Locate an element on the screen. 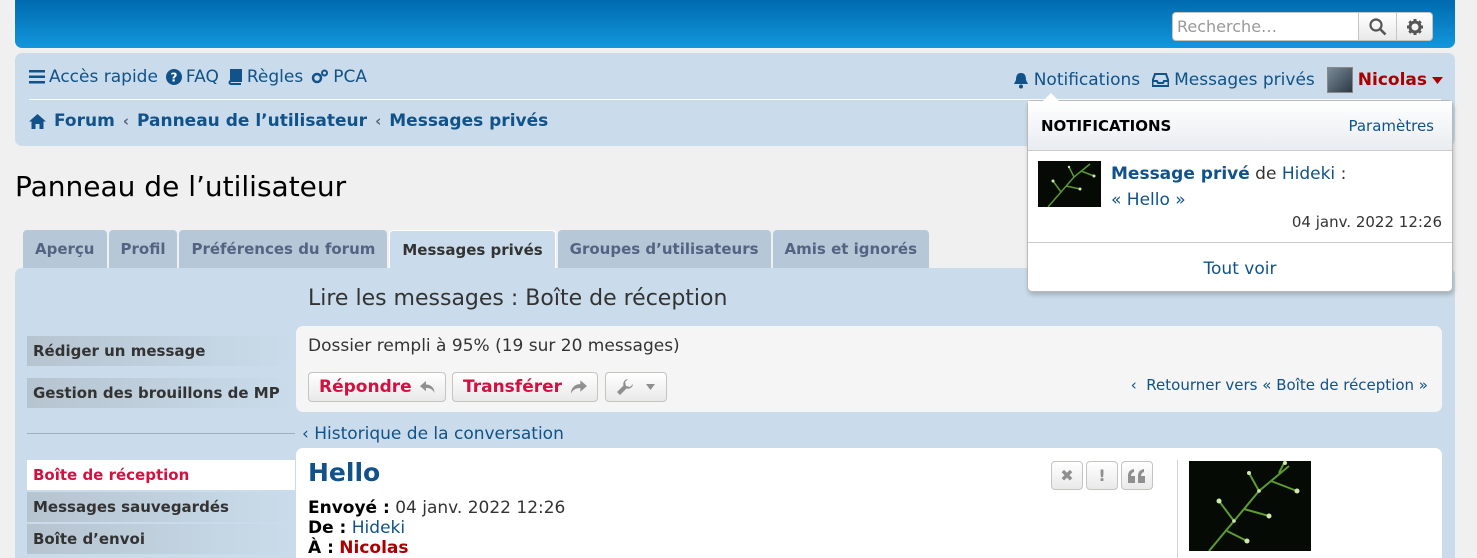 The width and height of the screenshot is (1477, 558). notifications-header: NOTIFICATIONS Paramètres is located at coordinates (1240, 126).